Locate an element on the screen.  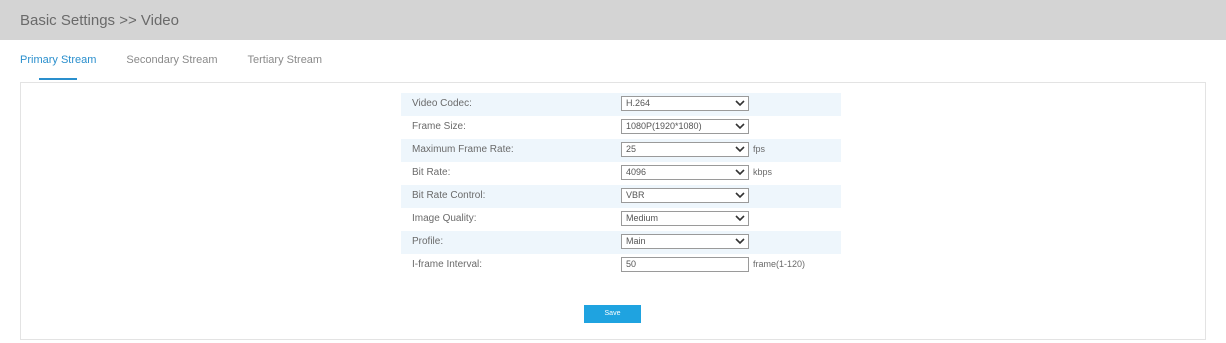
page-header: Basic Settings >> Video is located at coordinates (613, 20).